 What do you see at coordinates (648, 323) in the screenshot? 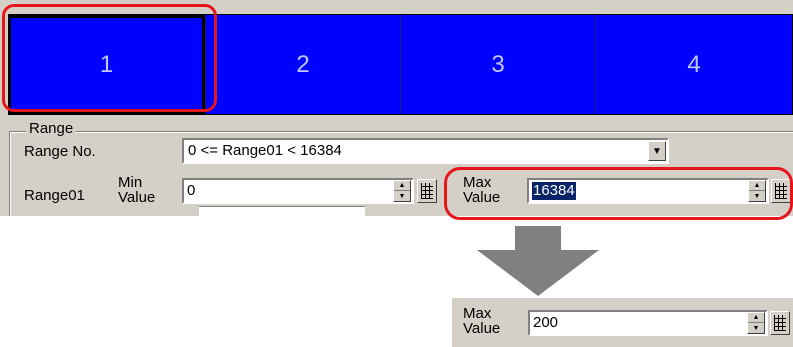
I see `result-max-value-field: 200 ▲ ▼` at bounding box center [648, 323].